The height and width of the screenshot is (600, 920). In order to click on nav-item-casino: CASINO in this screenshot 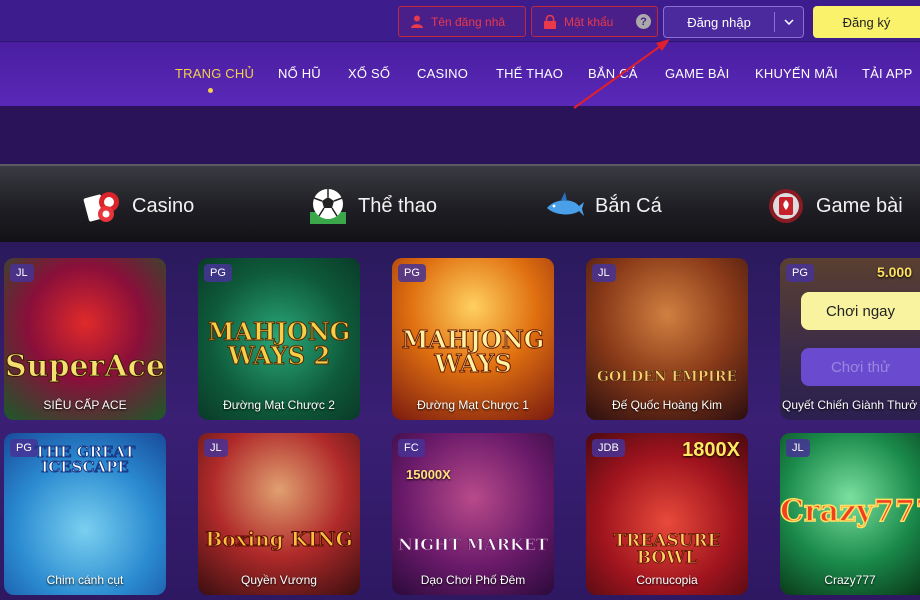, I will do `click(442, 73)`.